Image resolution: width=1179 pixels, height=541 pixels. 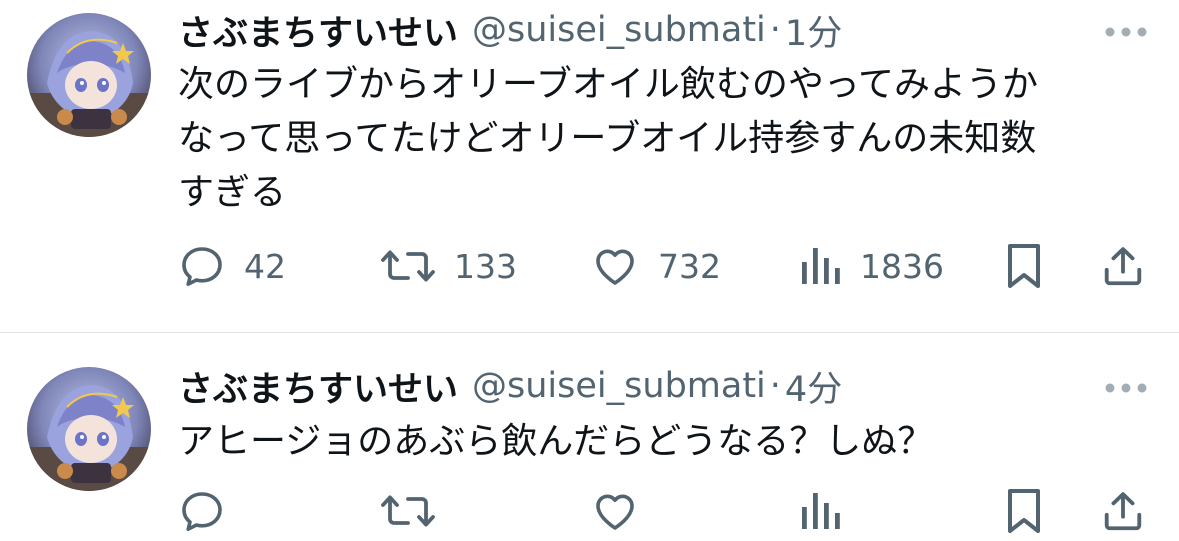 What do you see at coordinates (689, 266) in the screenshot?
I see `like-count: 732` at bounding box center [689, 266].